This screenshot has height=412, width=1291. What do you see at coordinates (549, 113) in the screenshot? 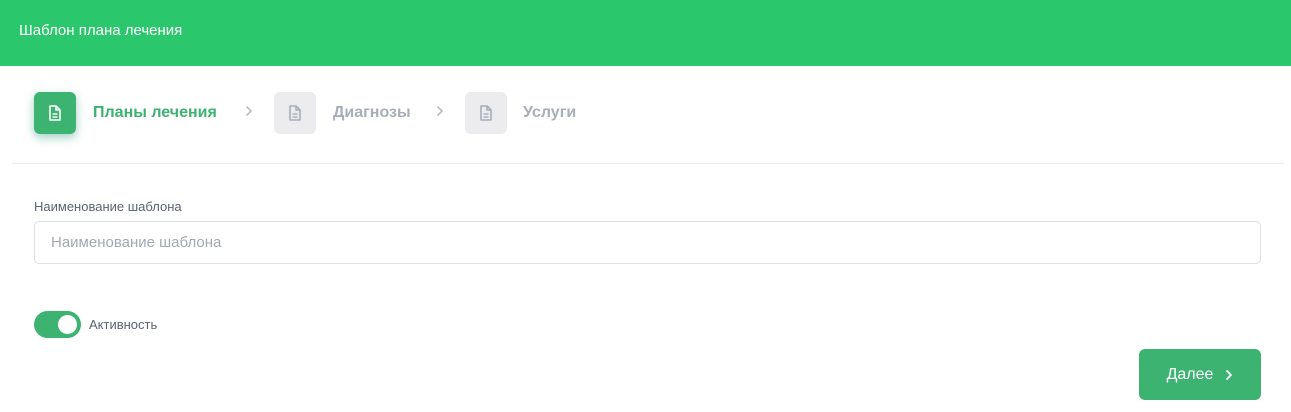
I see `step-label-services: Услуги` at bounding box center [549, 113].